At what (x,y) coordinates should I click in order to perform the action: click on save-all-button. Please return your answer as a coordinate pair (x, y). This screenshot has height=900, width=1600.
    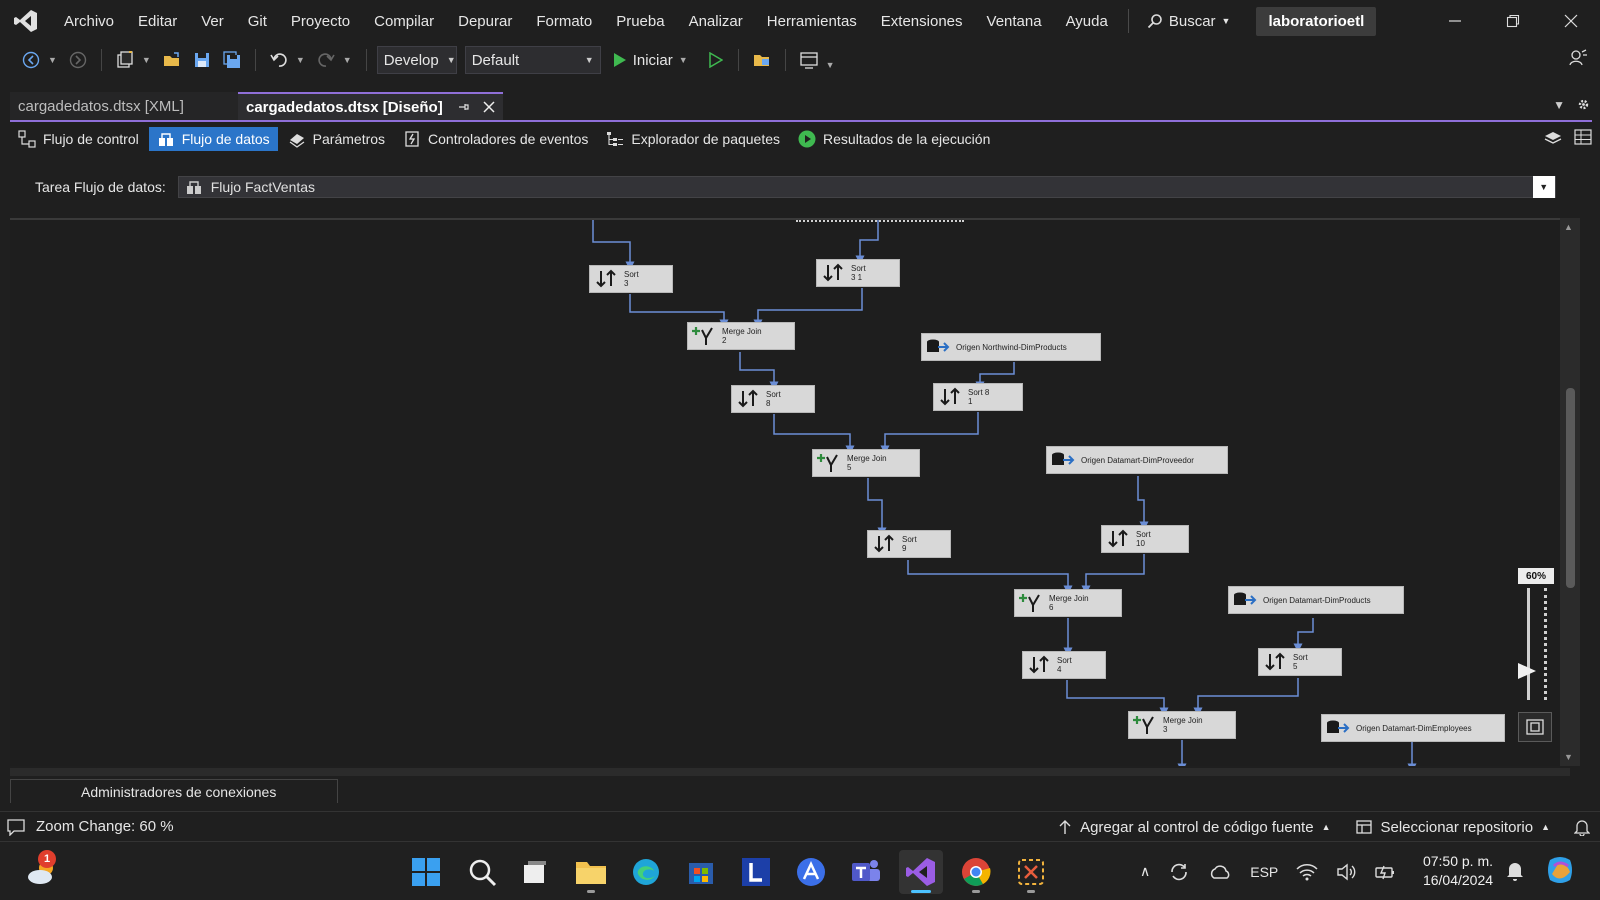
    Looking at the image, I should click on (232, 60).